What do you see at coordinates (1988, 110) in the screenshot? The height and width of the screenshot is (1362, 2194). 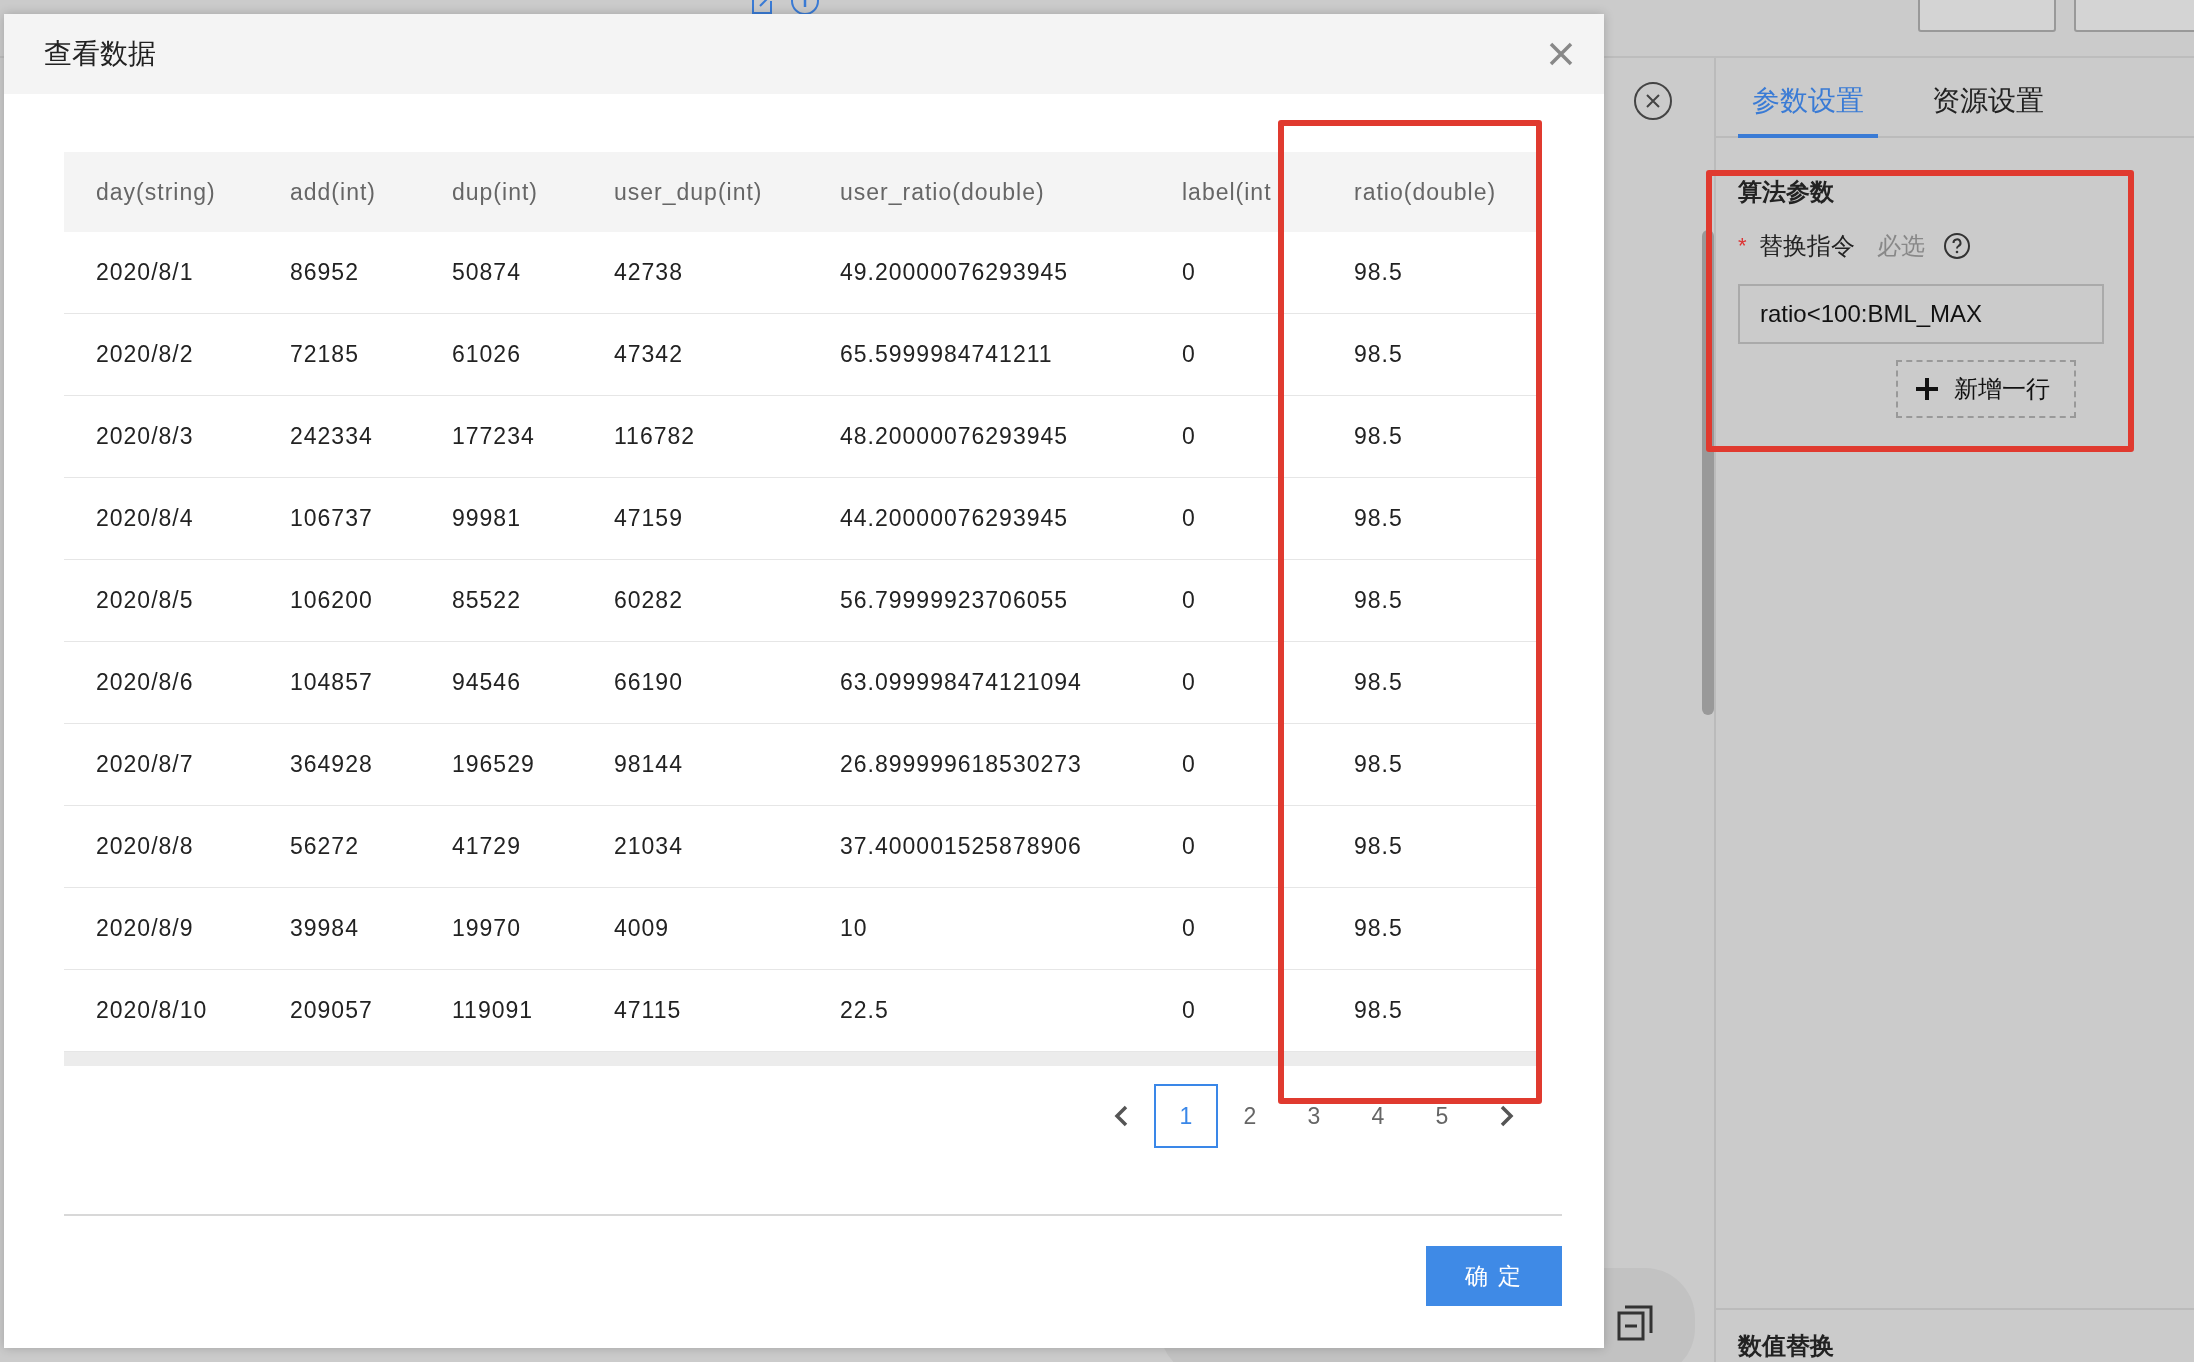 I see `tab: 资源设置` at bounding box center [1988, 110].